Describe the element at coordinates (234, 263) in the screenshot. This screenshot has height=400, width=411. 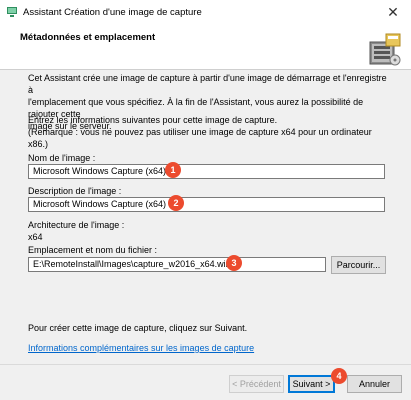
I see `step-badge-3: 3` at that location.